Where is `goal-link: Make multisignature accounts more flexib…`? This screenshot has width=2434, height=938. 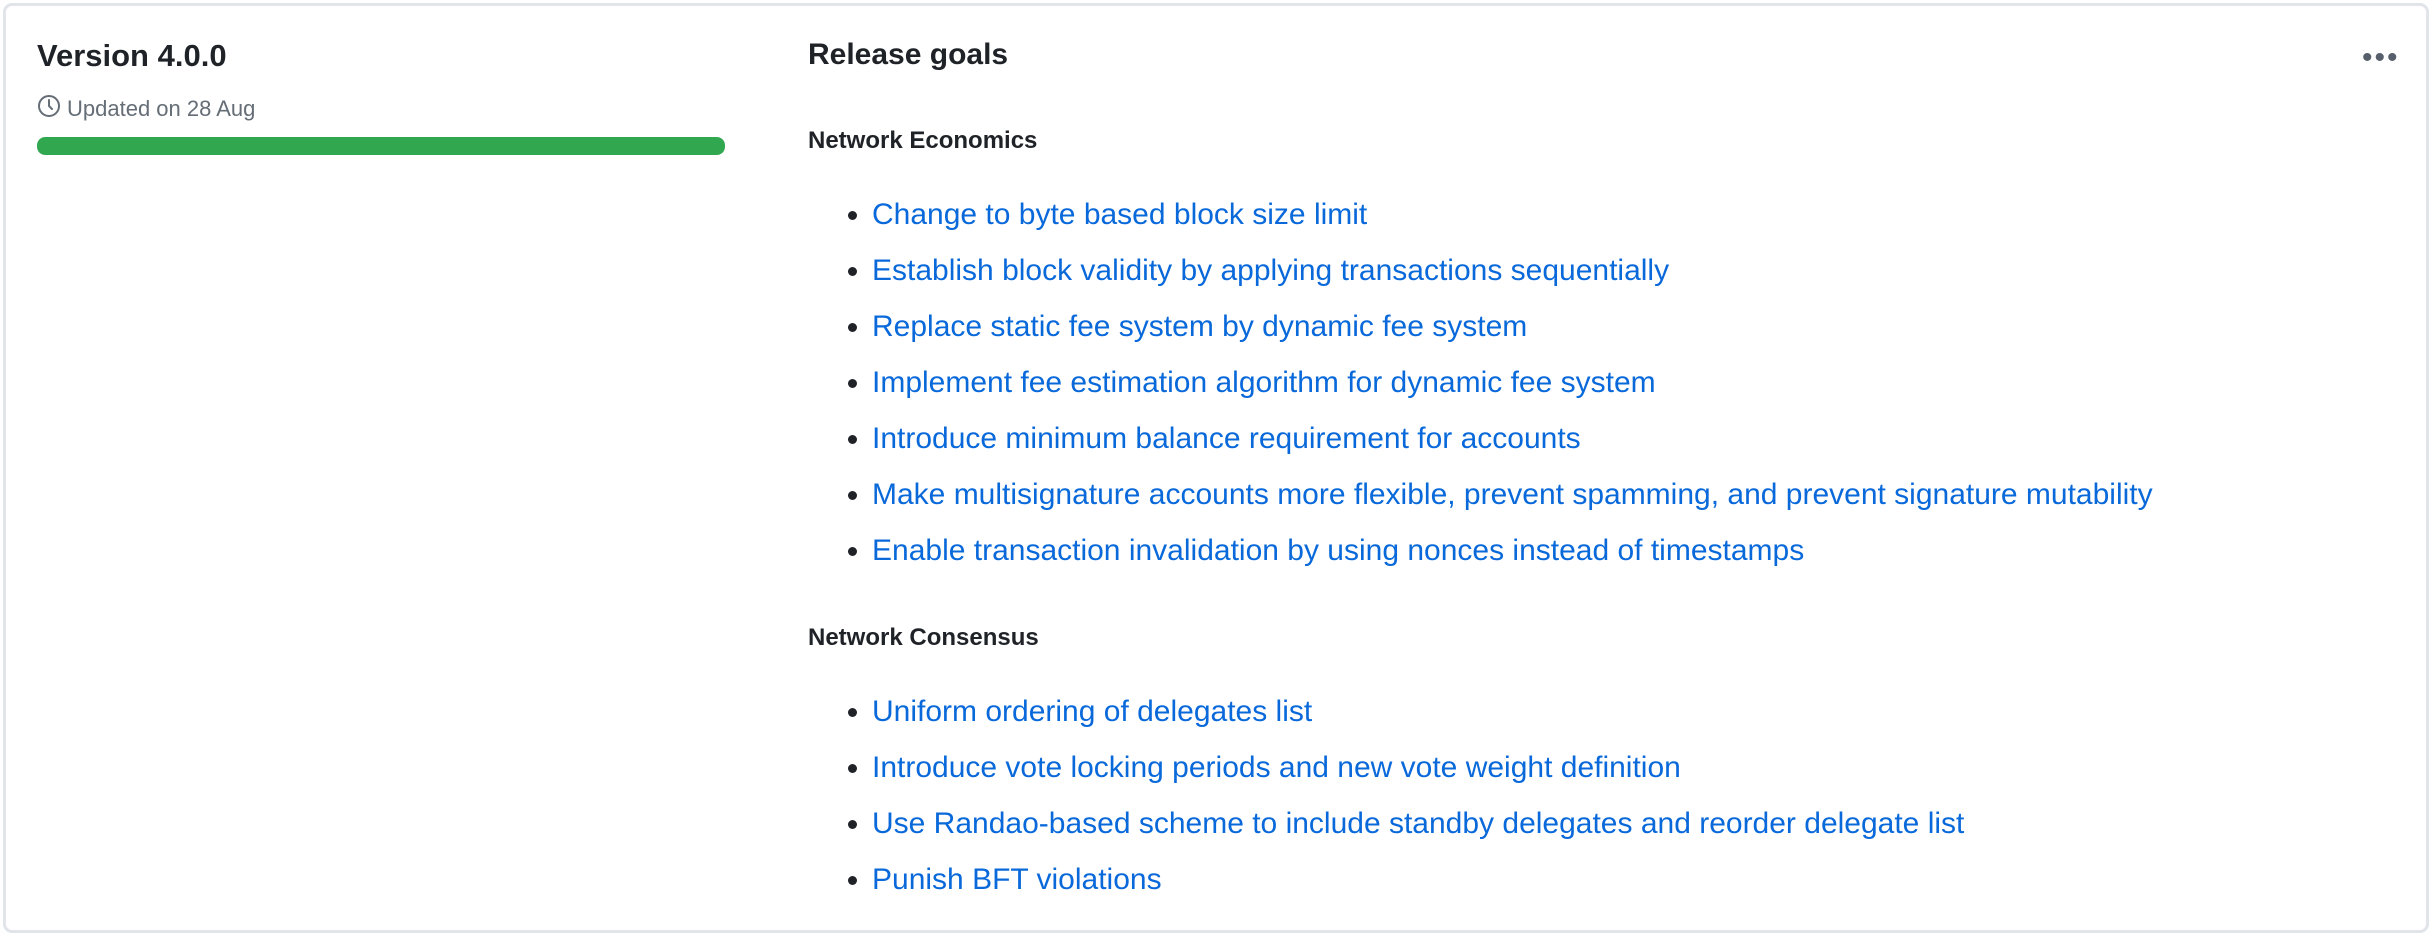
goal-link: Make multisignature accounts more flexib… is located at coordinates (1512, 494).